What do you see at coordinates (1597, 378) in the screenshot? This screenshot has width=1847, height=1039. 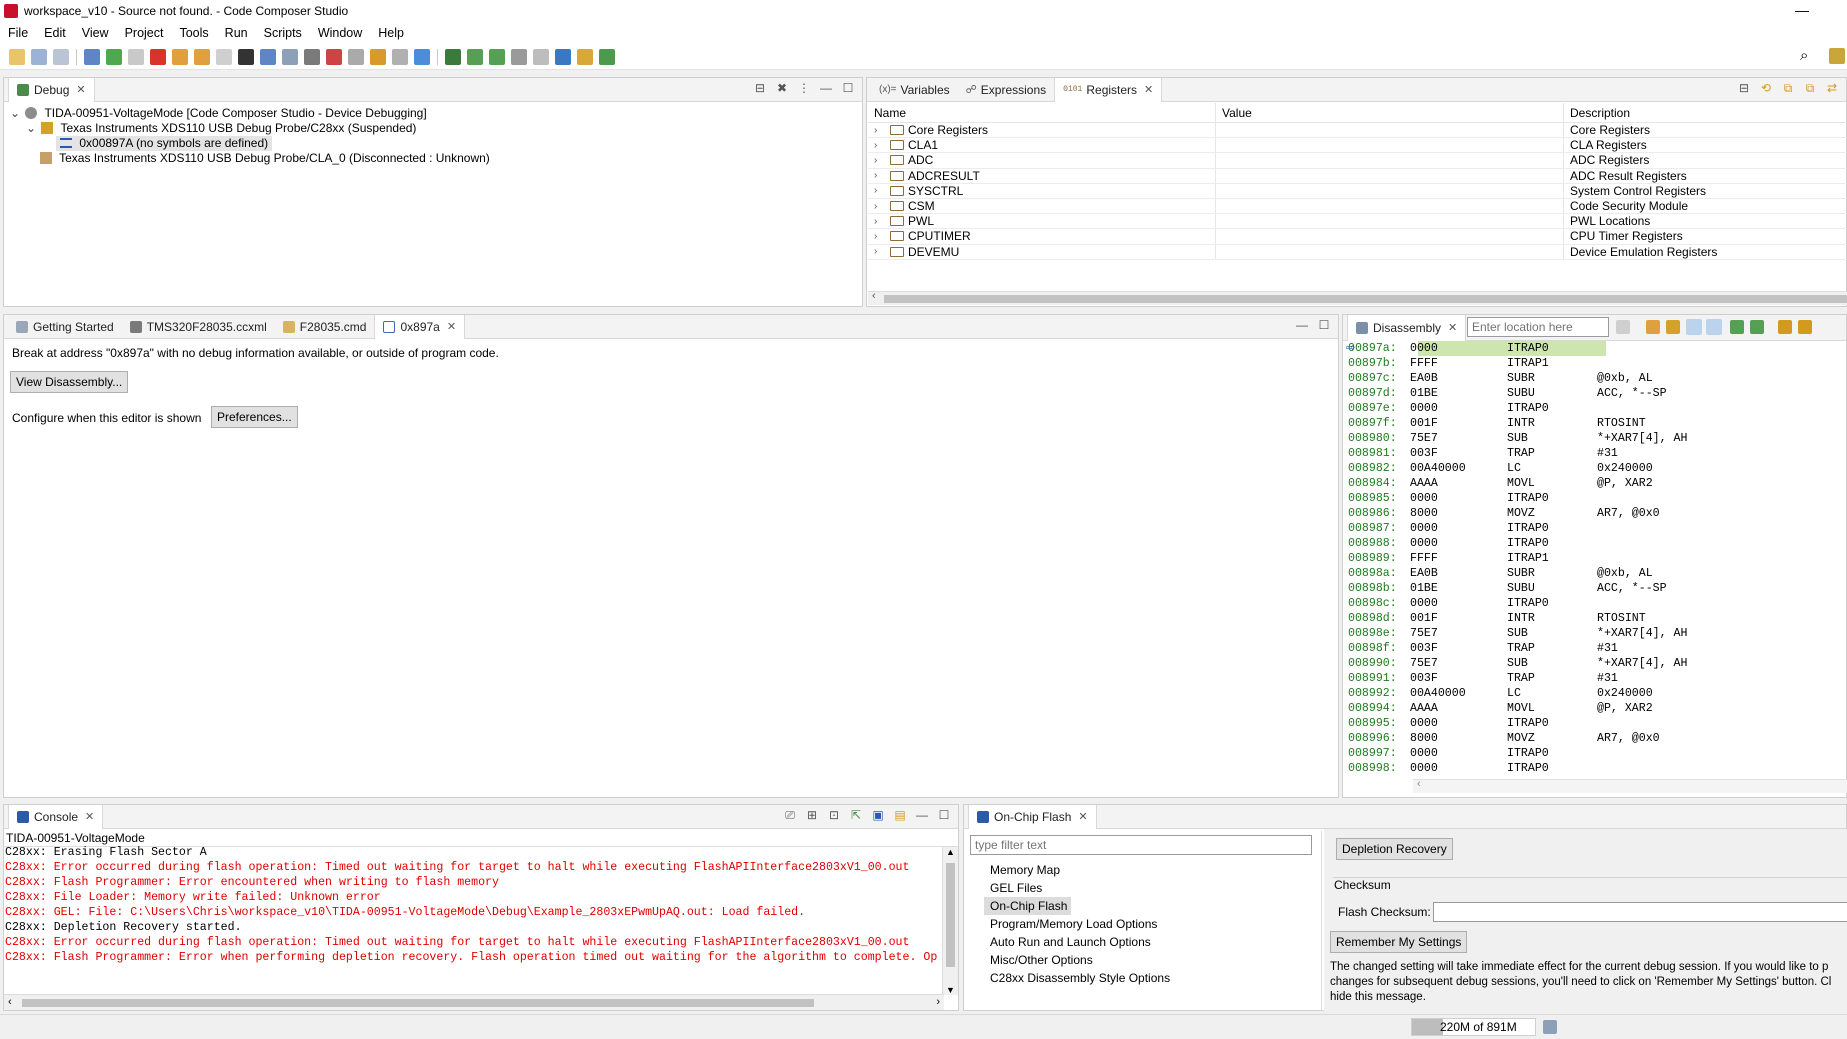 I see `disassembly-row: 00897c: EA0B SUBR @0xb, AL` at bounding box center [1597, 378].